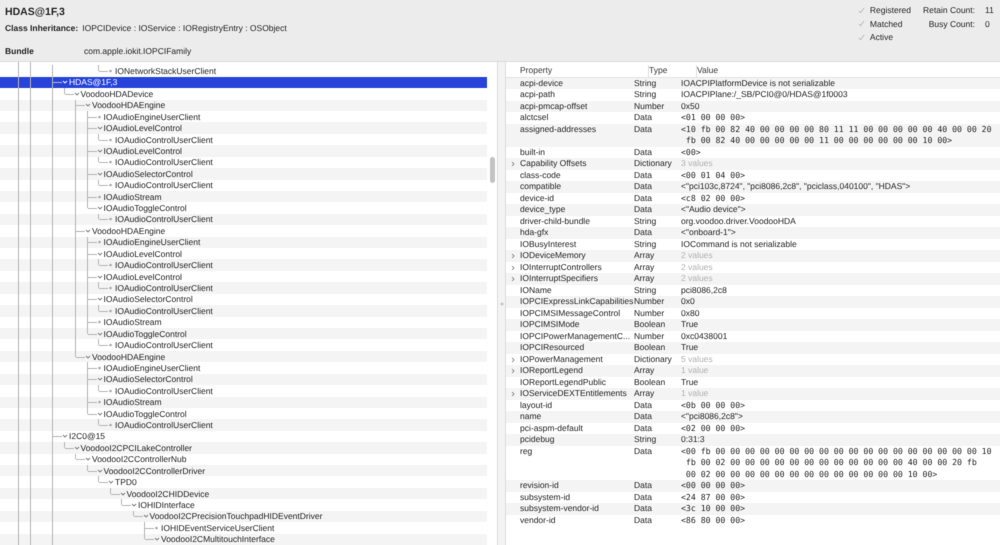 This screenshot has width=1000, height=545. I want to click on property-name: vendor-id, so click(538, 520).